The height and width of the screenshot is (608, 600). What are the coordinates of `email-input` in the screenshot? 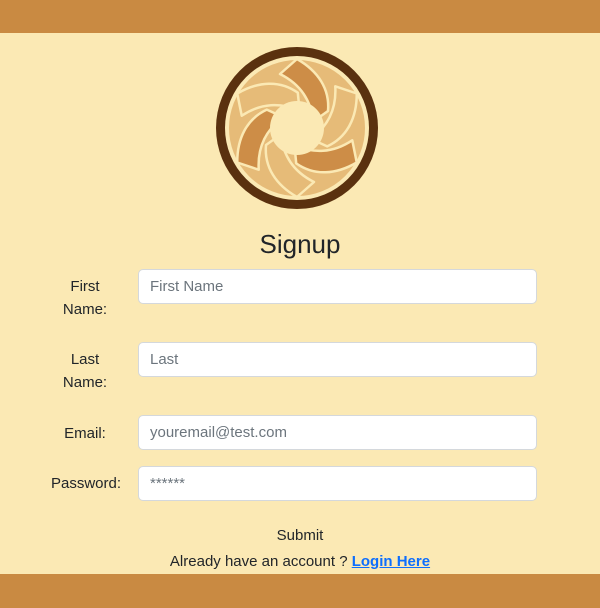 It's located at (337, 432).